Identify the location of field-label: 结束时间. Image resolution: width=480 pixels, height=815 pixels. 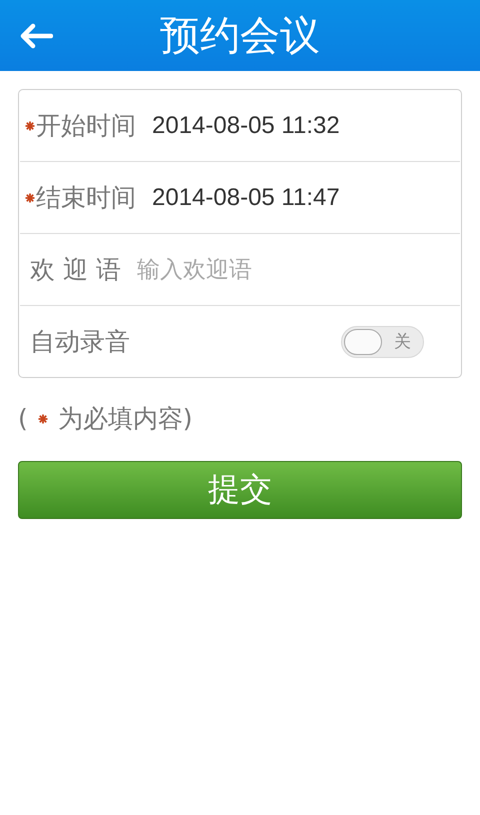
(86, 198).